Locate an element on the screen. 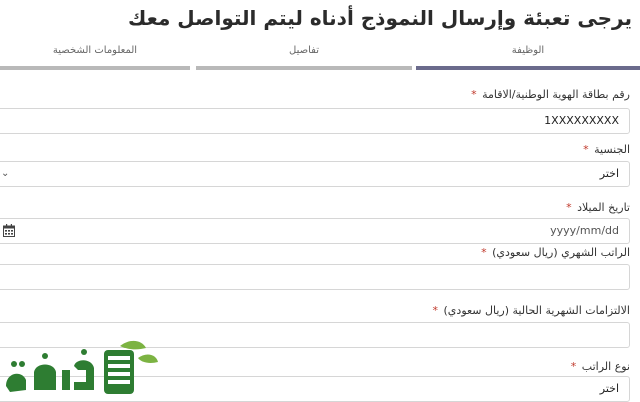 The width and height of the screenshot is (640, 402). birth-date-label-text: تاريخ الميلاد is located at coordinates (603, 207).